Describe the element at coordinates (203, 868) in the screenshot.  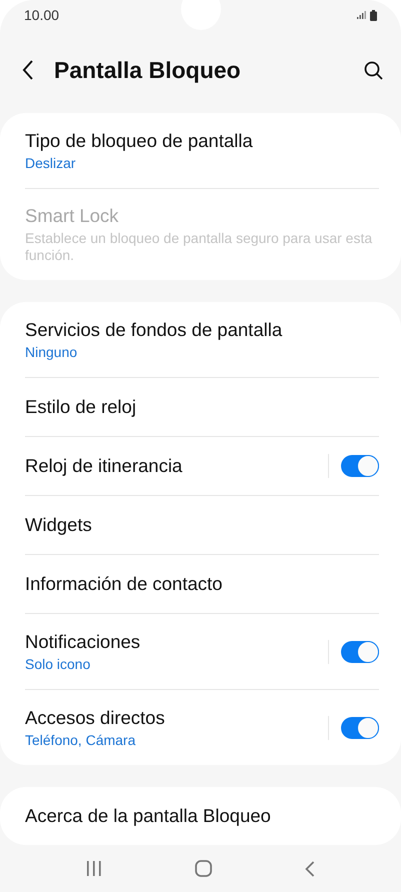
I see `home-icon` at that location.